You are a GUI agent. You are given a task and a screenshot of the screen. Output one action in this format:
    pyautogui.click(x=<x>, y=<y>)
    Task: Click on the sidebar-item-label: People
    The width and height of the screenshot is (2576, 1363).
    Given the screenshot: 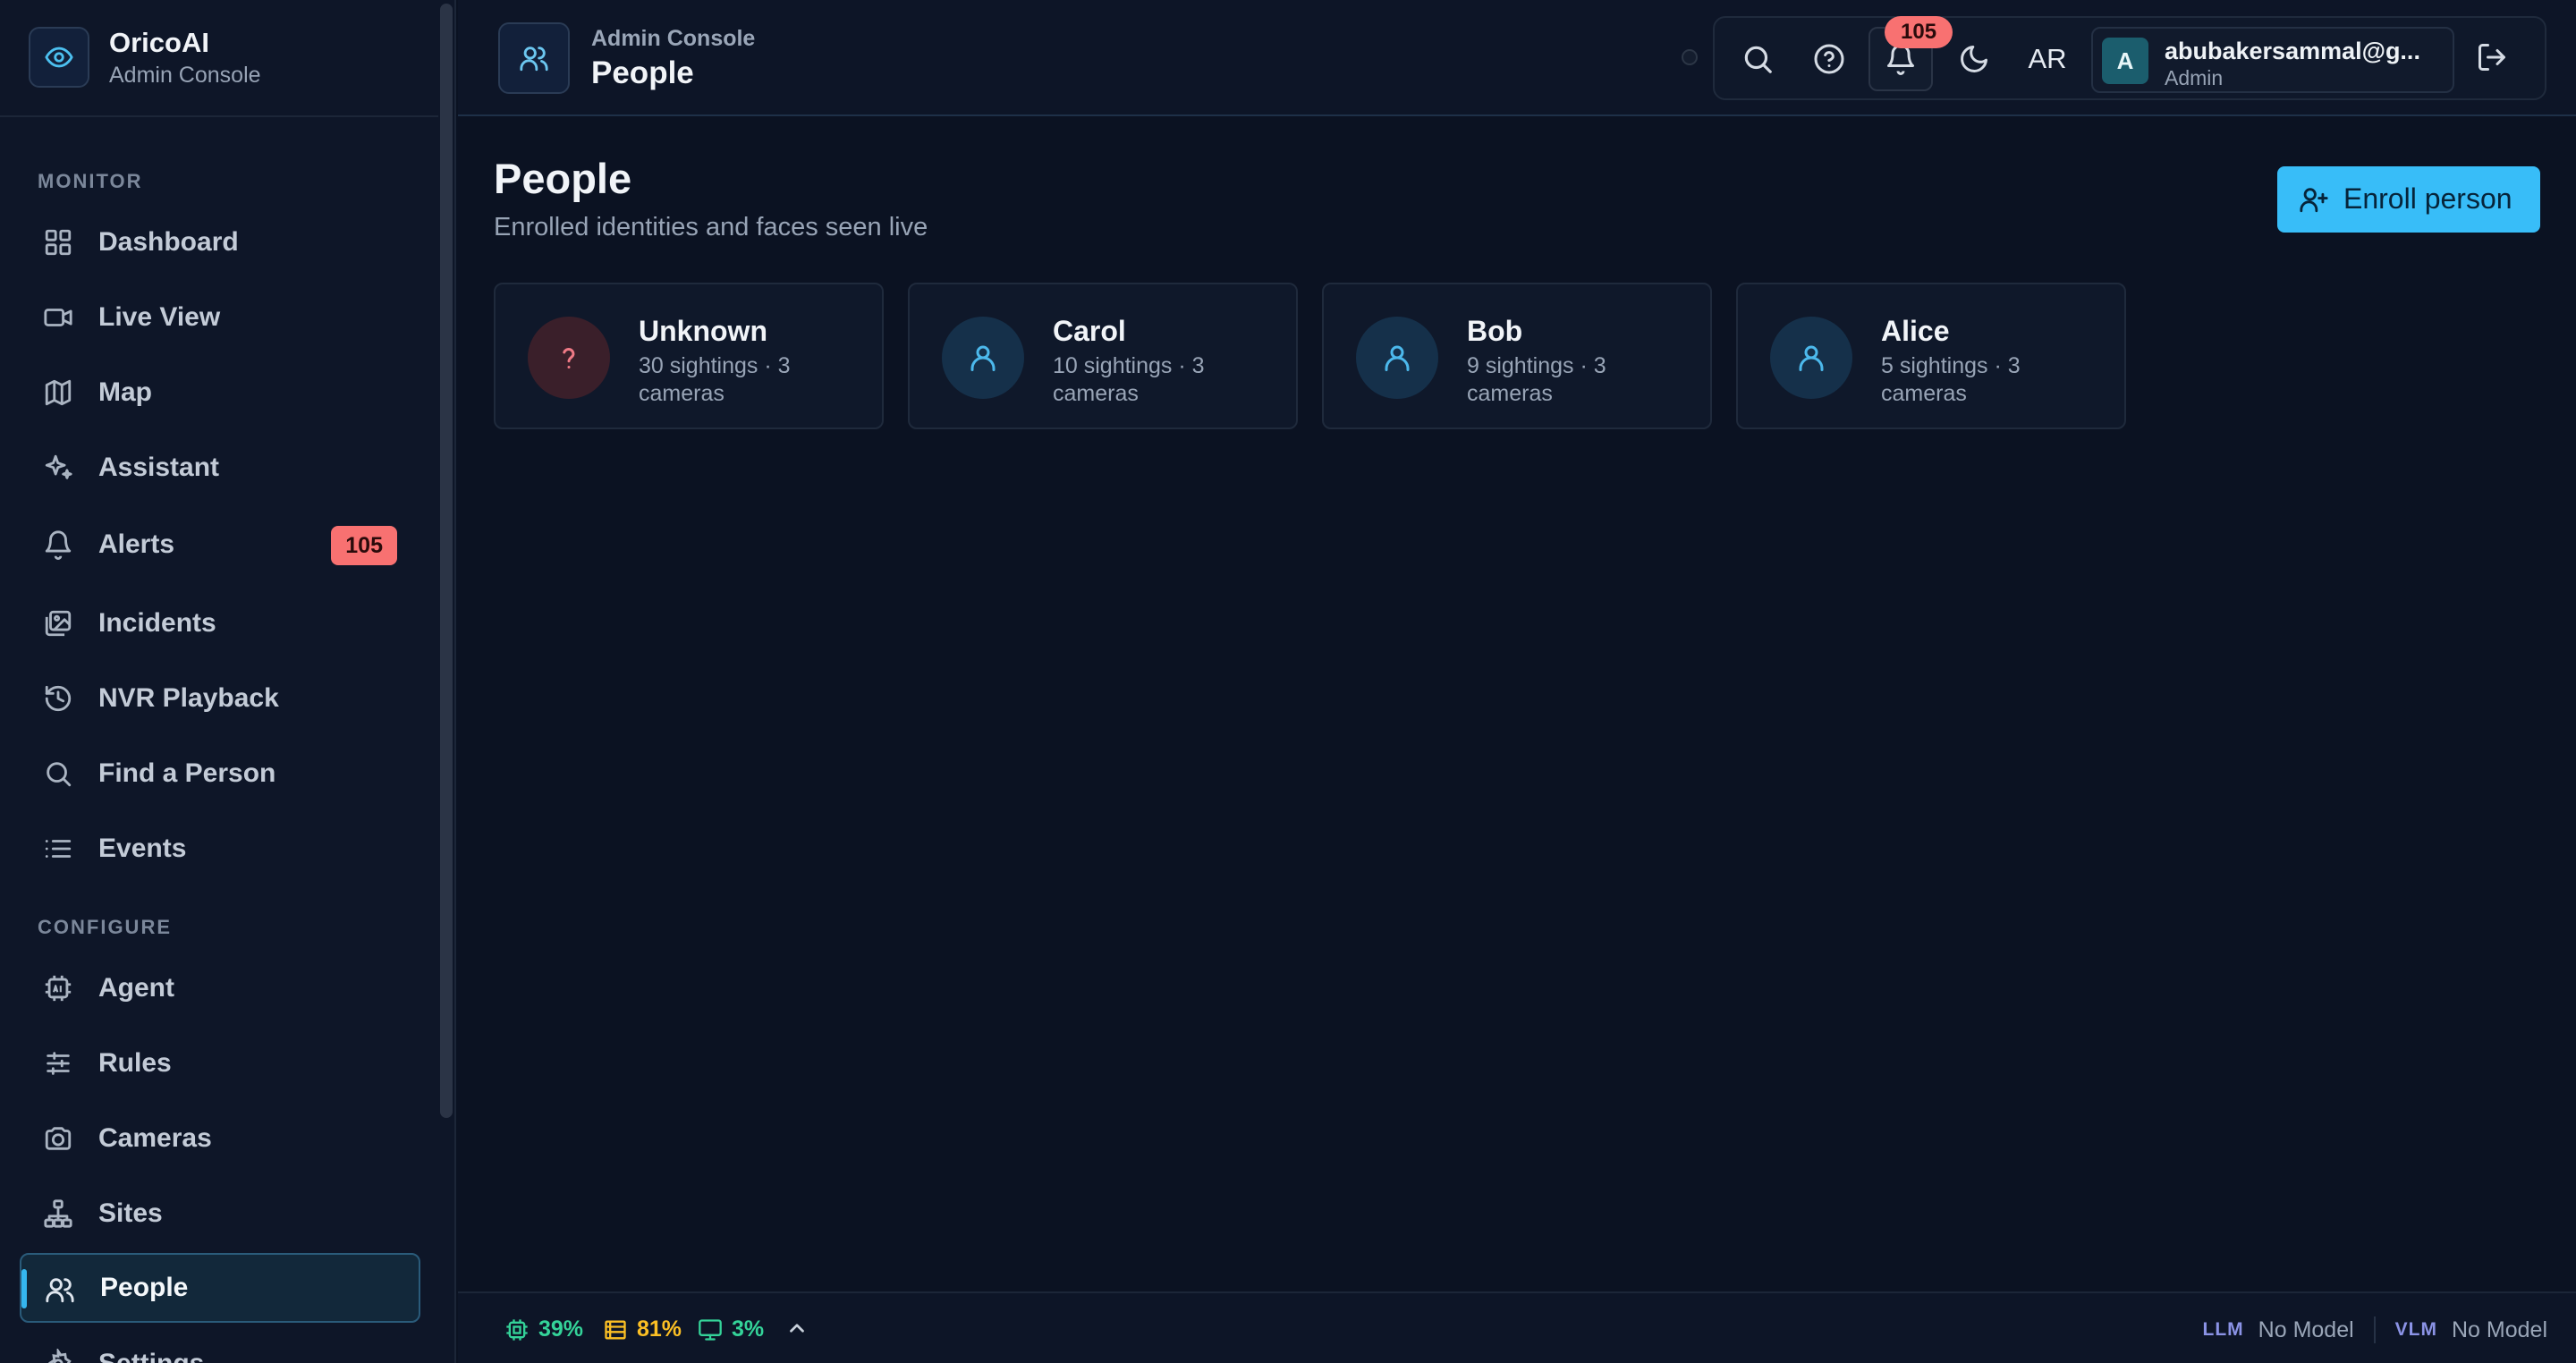 What is the action you would take?
    pyautogui.click(x=144, y=1287)
    